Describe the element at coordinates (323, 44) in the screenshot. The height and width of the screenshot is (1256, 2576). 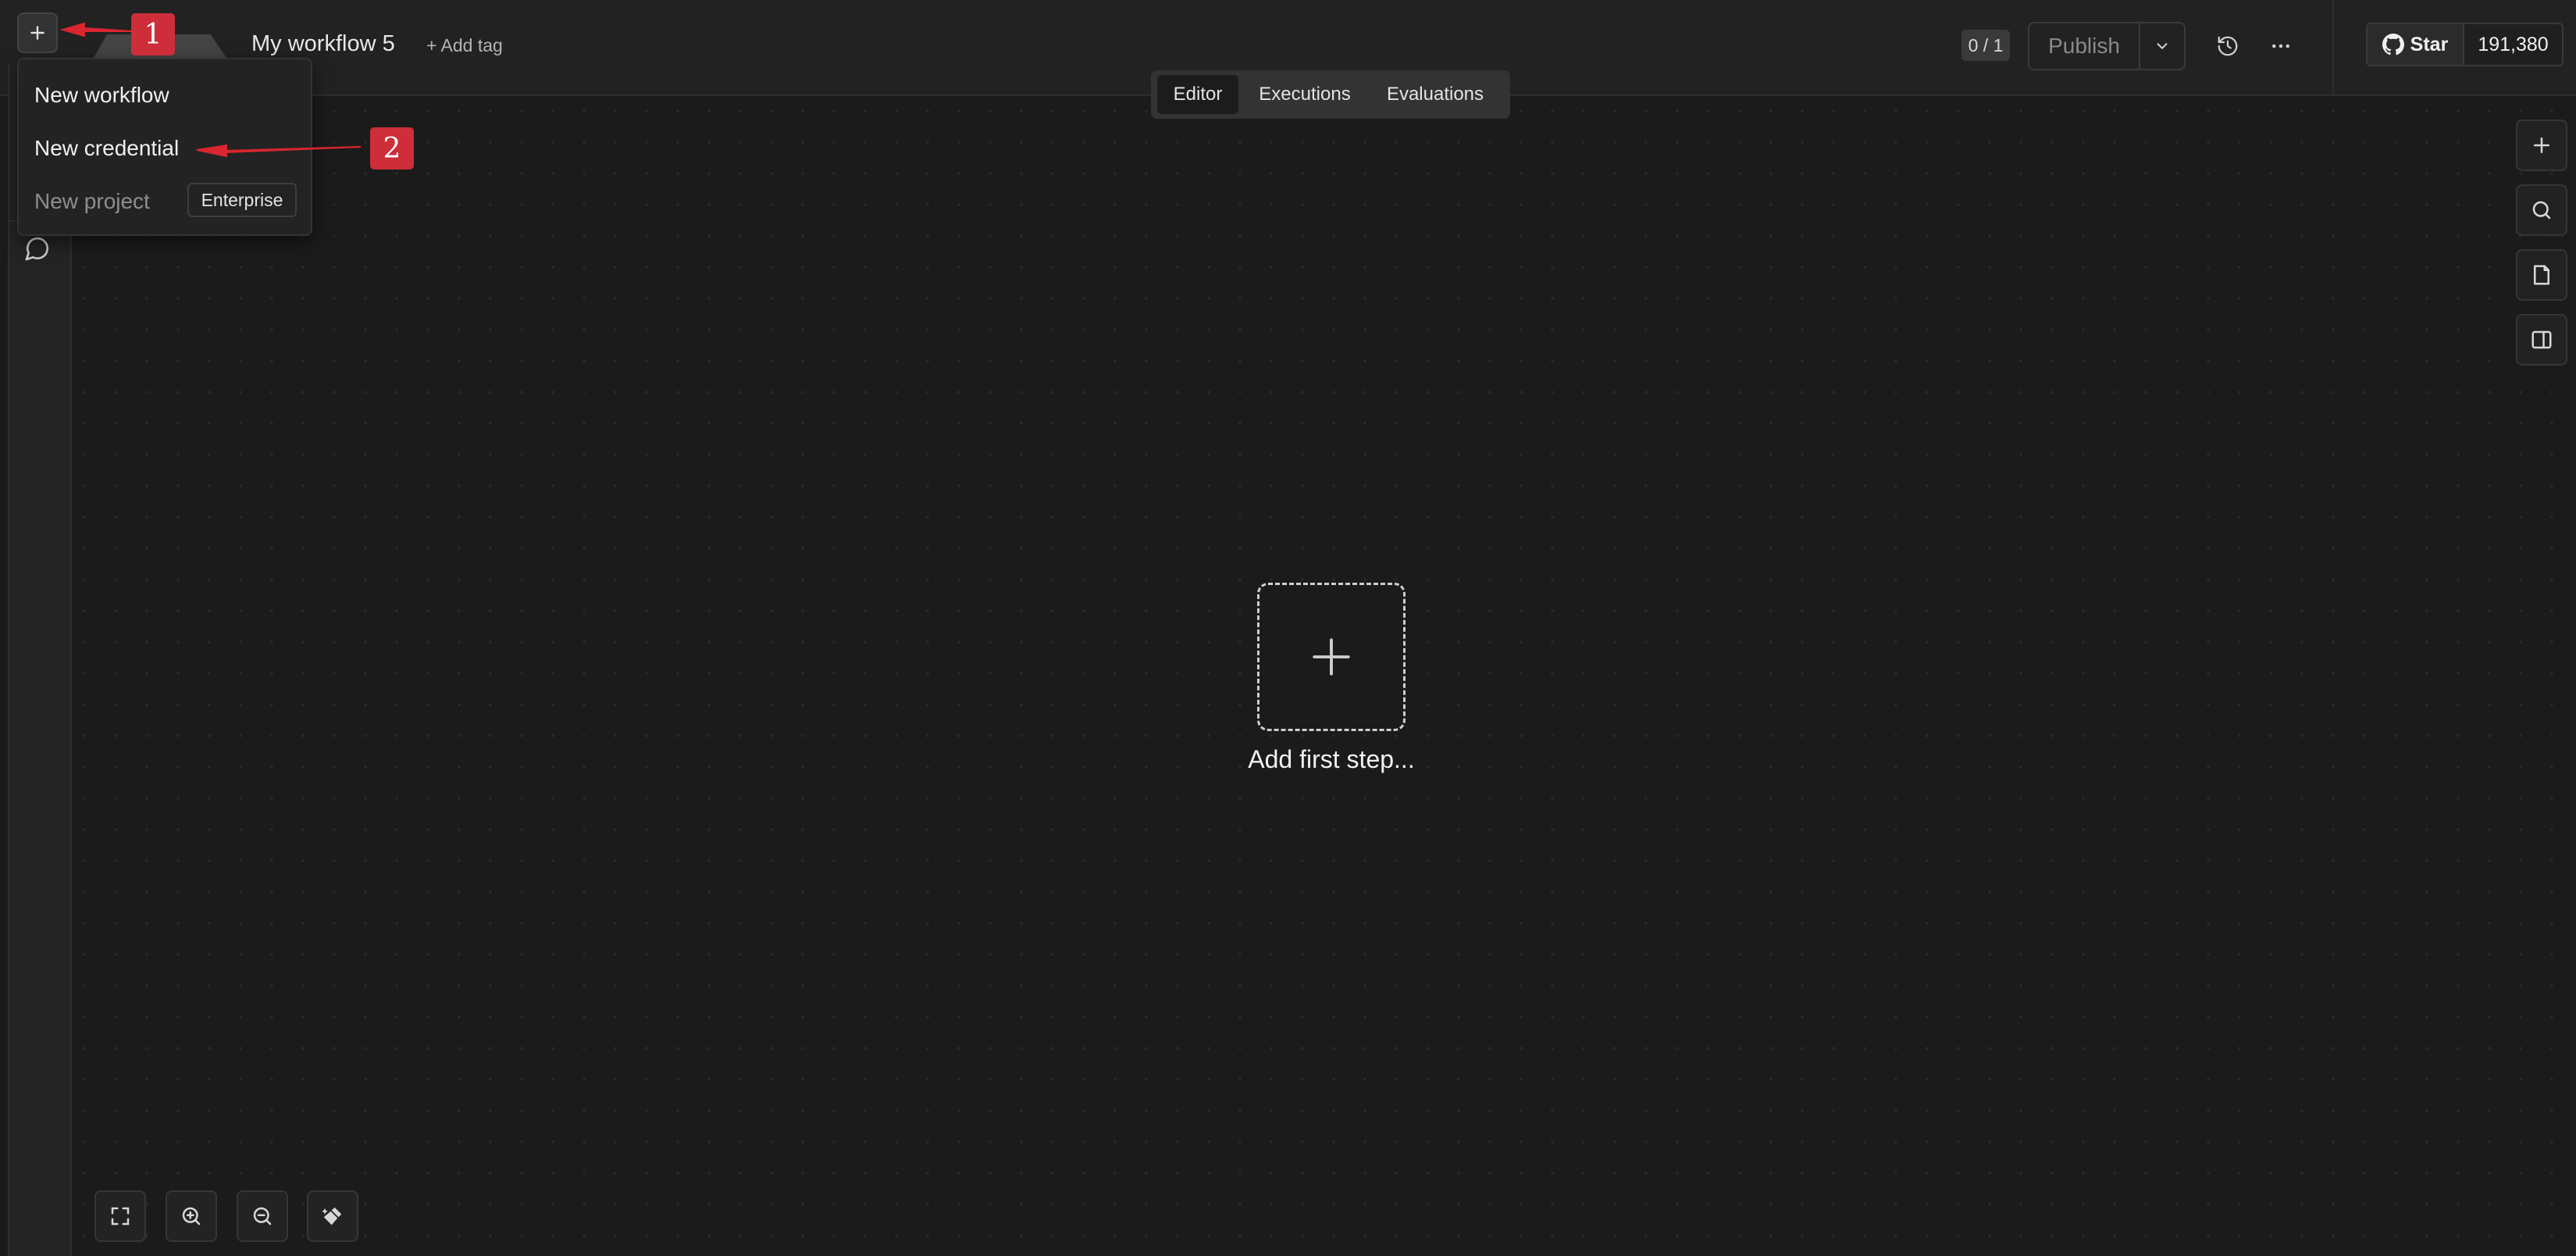
I see `workflow-name: My workflow 5` at that location.